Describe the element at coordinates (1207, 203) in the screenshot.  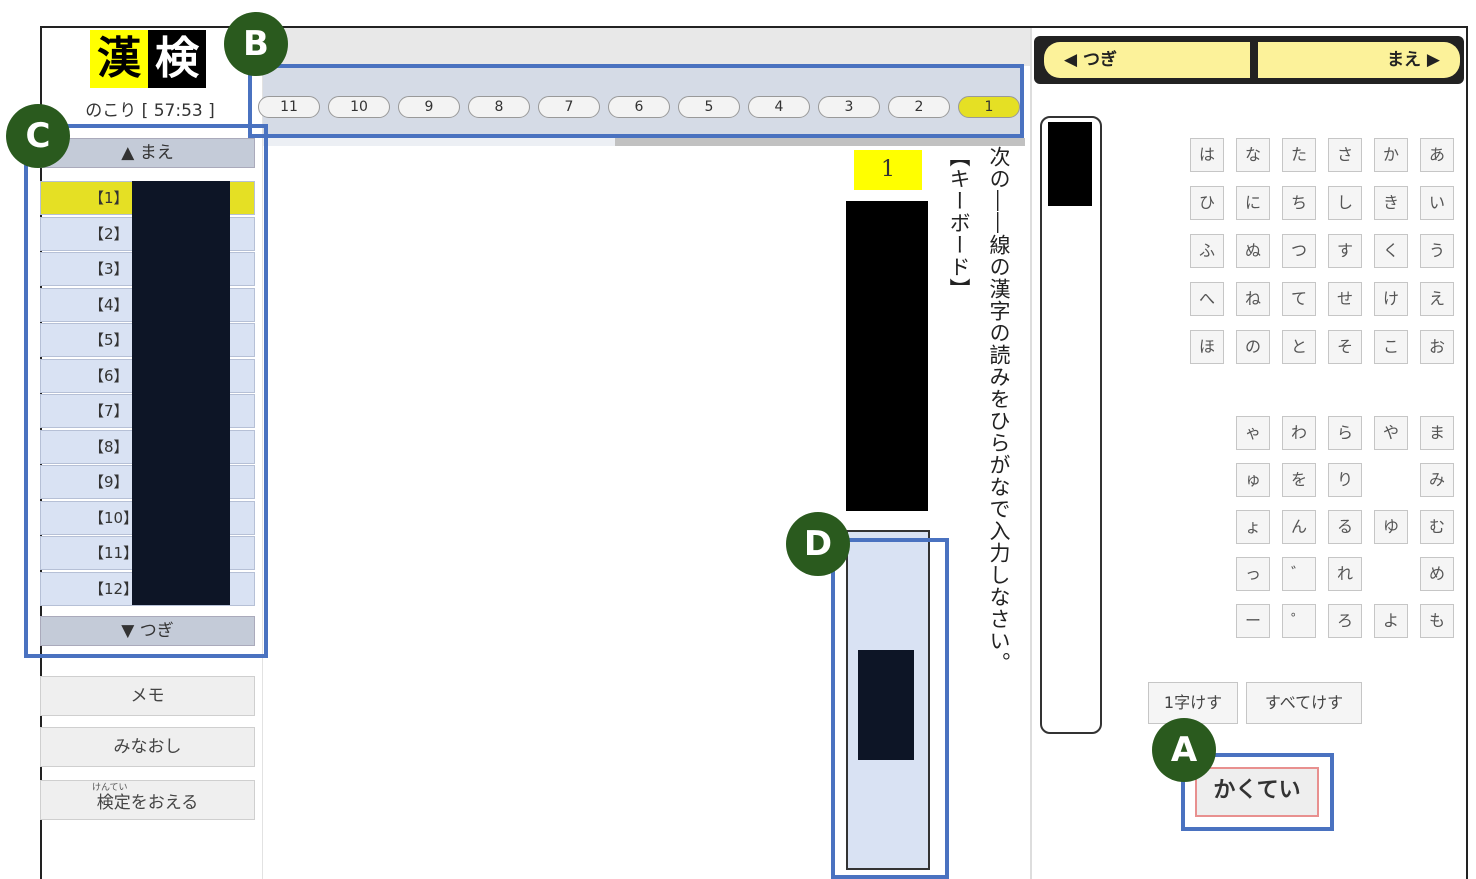
I see `hiragana-key: ひ` at that location.